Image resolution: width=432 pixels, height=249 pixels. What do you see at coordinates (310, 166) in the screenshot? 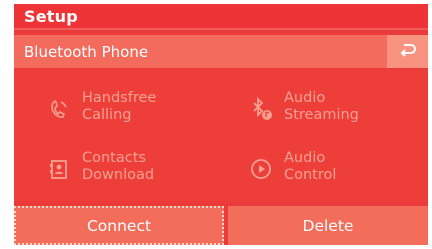
I see `feature-label: Audio Control` at bounding box center [310, 166].